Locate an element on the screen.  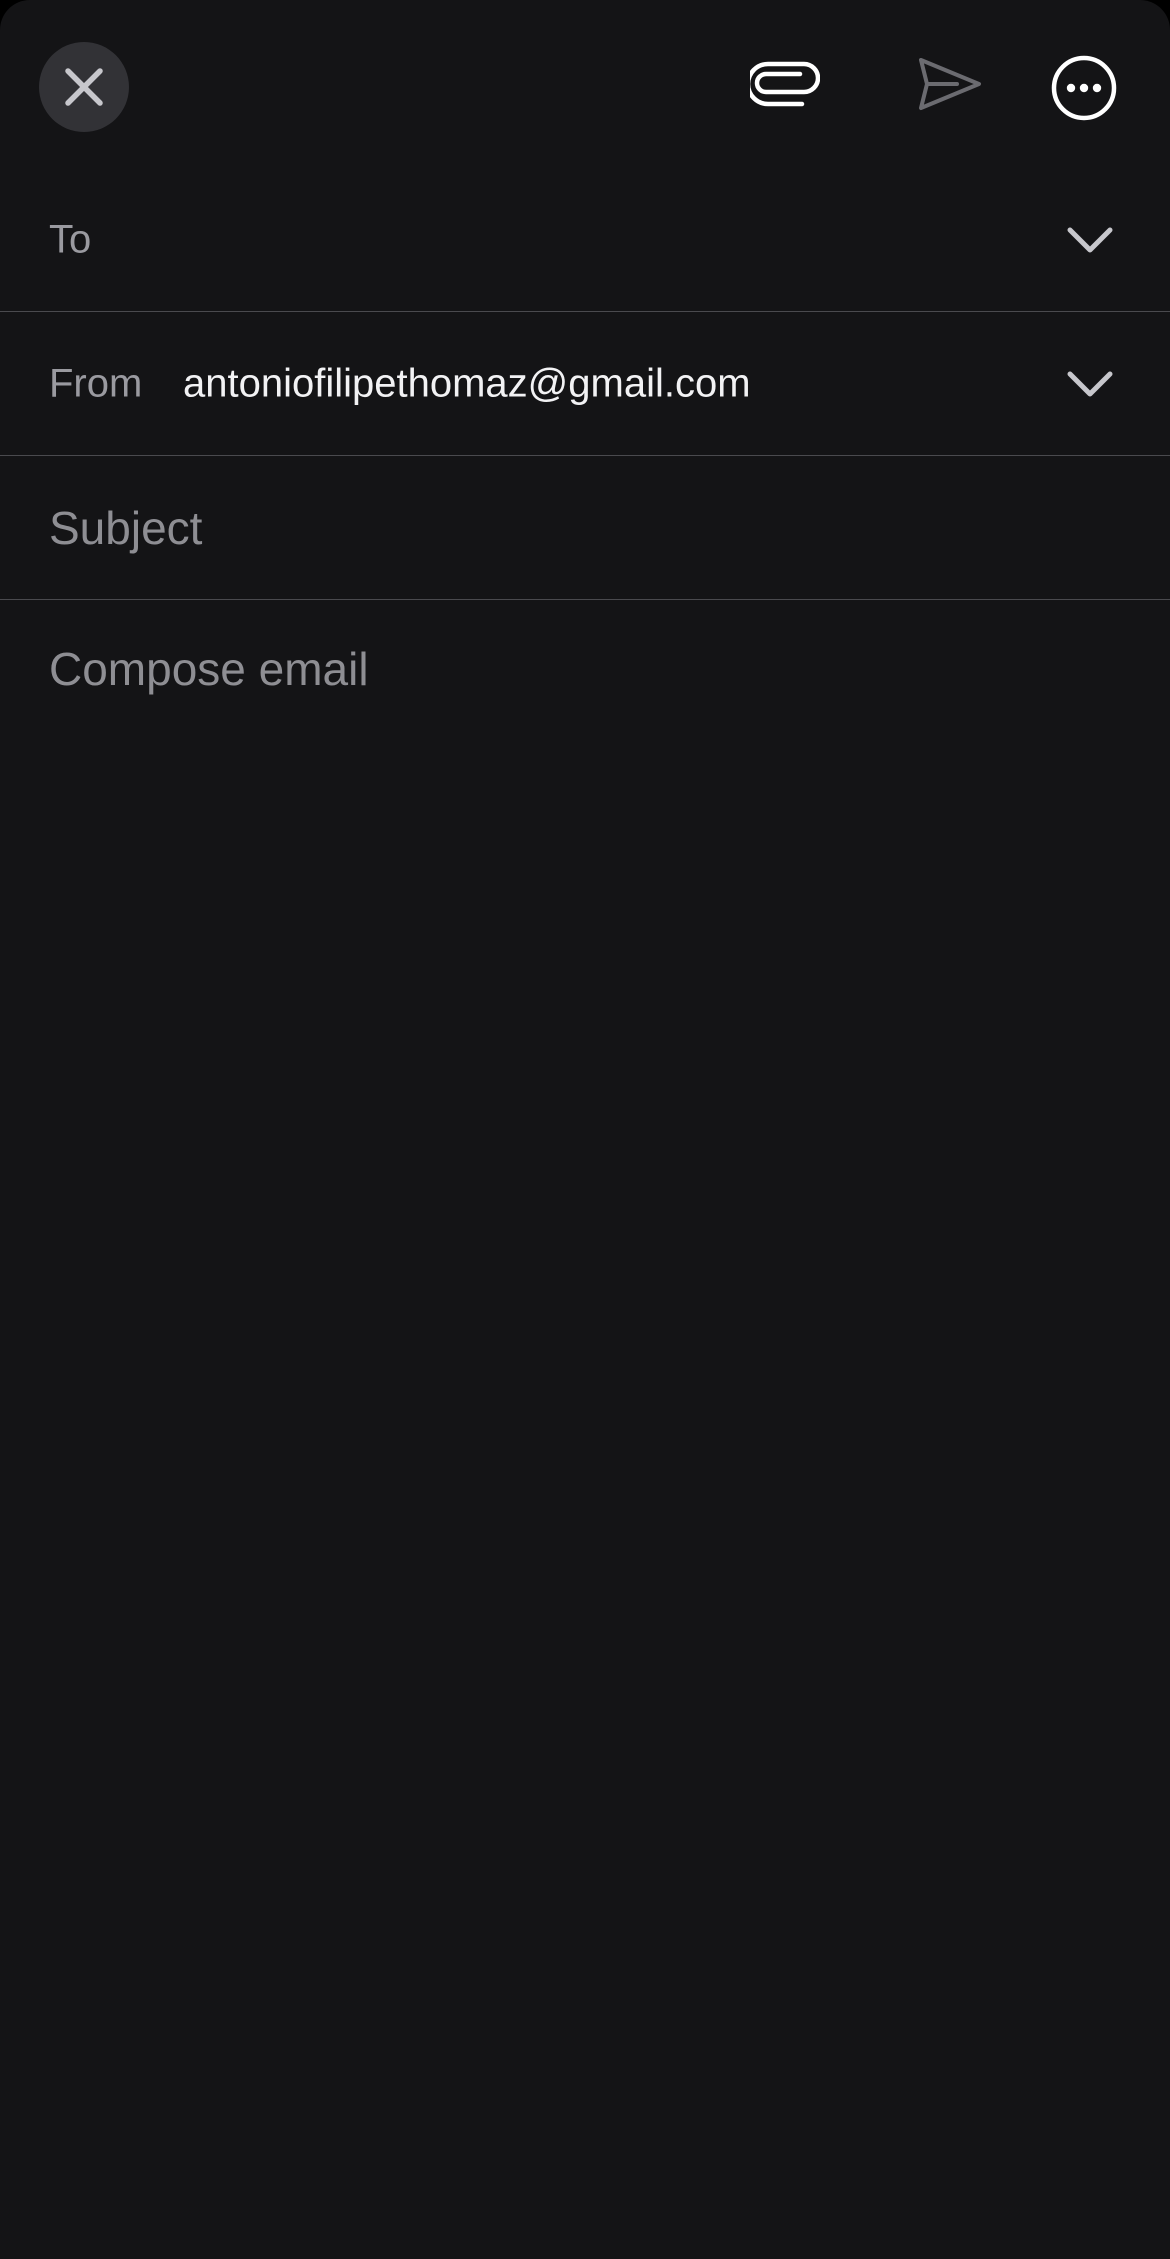
close-button is located at coordinates (84, 87).